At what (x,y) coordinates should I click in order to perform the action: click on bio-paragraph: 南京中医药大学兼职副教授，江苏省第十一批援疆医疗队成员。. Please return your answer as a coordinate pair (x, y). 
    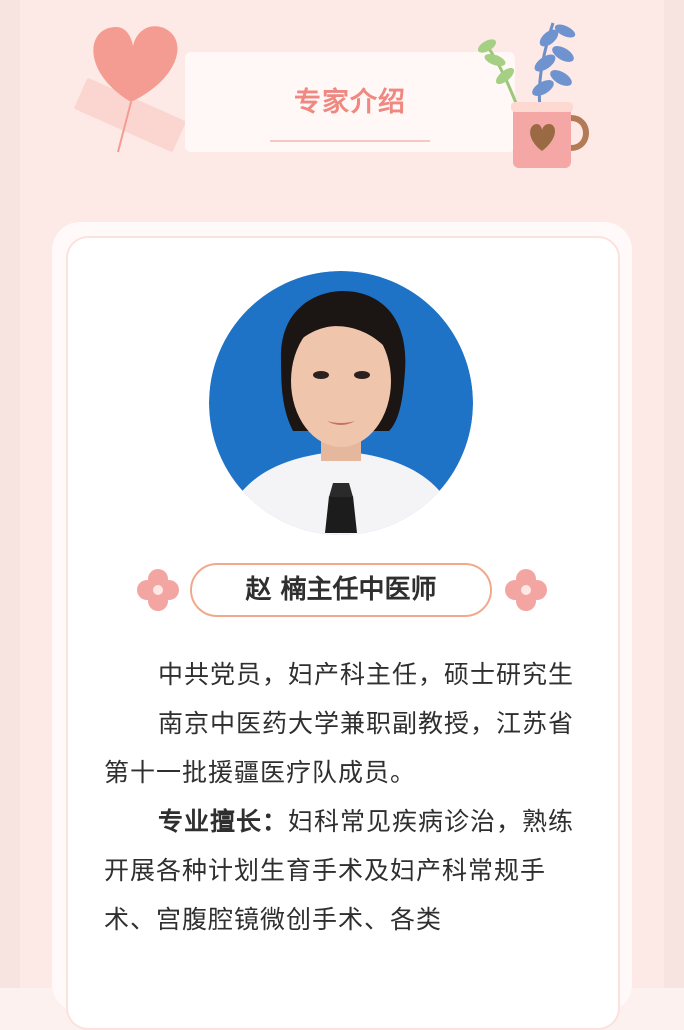
    Looking at the image, I should click on (339, 748).